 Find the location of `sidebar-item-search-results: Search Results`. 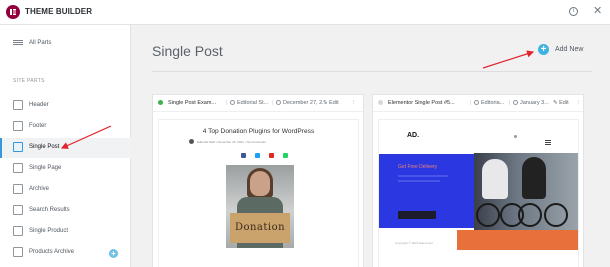

sidebar-item-search-results: Search Results is located at coordinates (65, 211).